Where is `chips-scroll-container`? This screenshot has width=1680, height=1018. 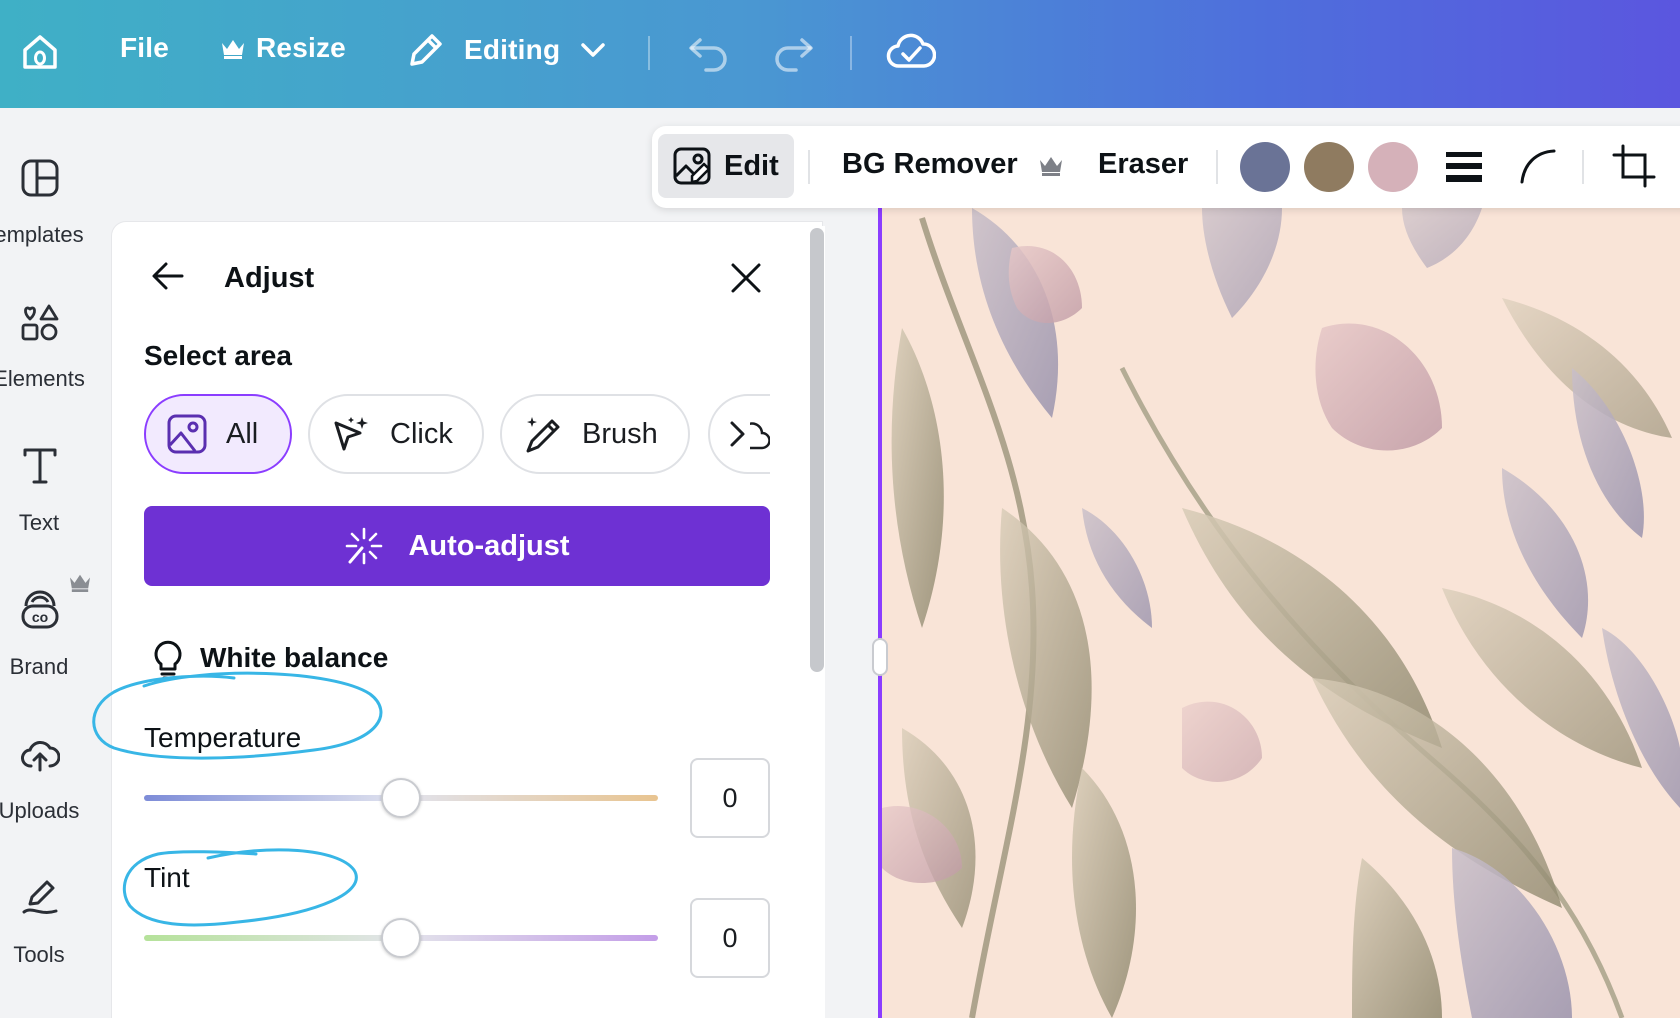
chips-scroll-container is located at coordinates (739, 434).